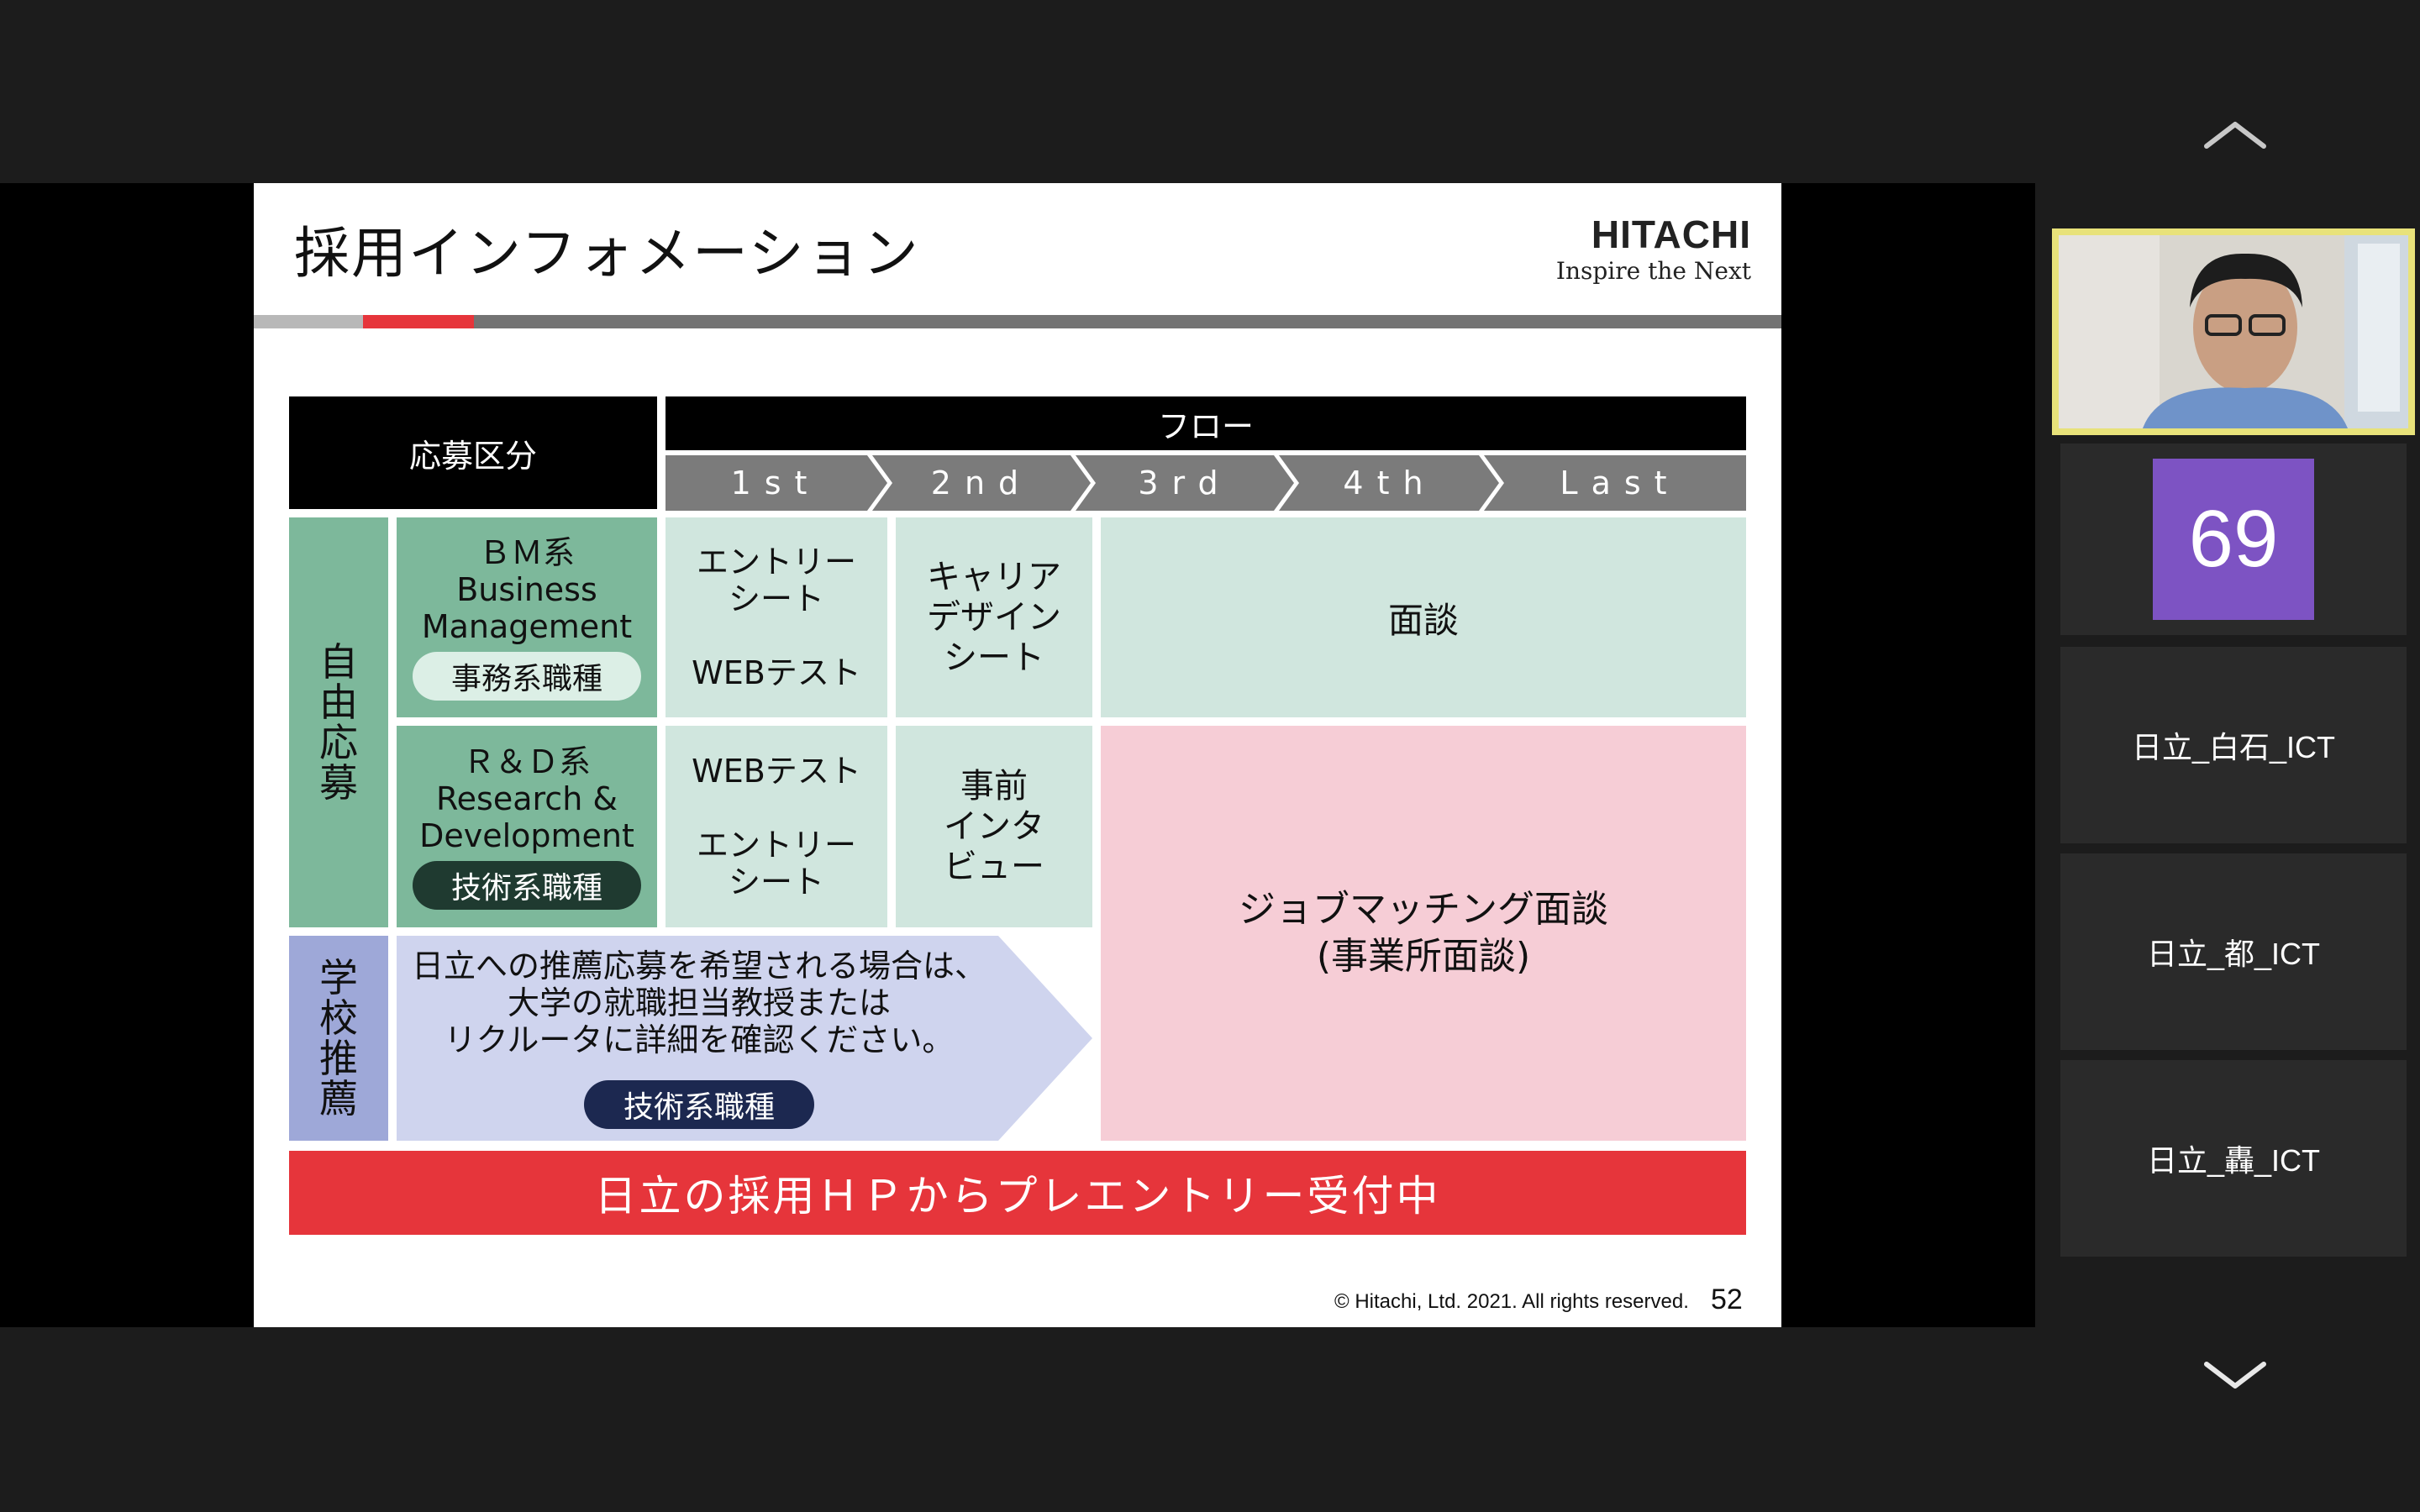 This screenshot has height=1512, width=2420. I want to click on logo-tagline: Inspire the Next, so click(1653, 271).